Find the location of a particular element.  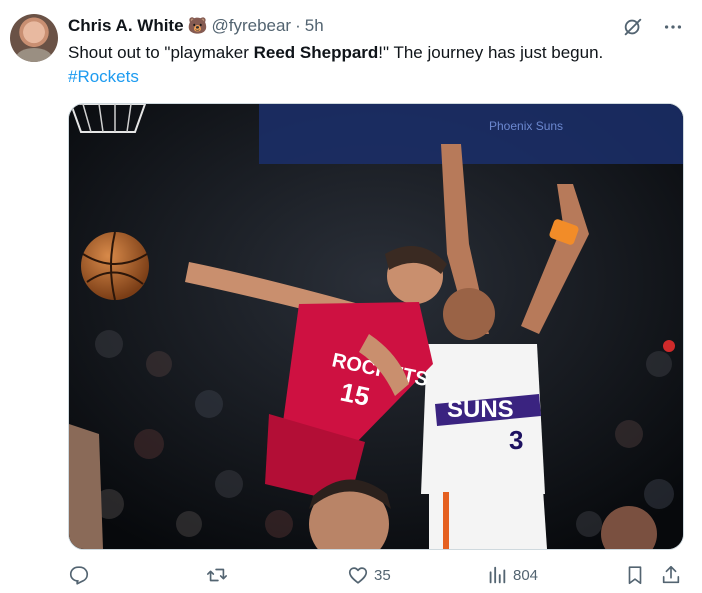

suns-jersey-number: 3 is located at coordinates (516, 440).